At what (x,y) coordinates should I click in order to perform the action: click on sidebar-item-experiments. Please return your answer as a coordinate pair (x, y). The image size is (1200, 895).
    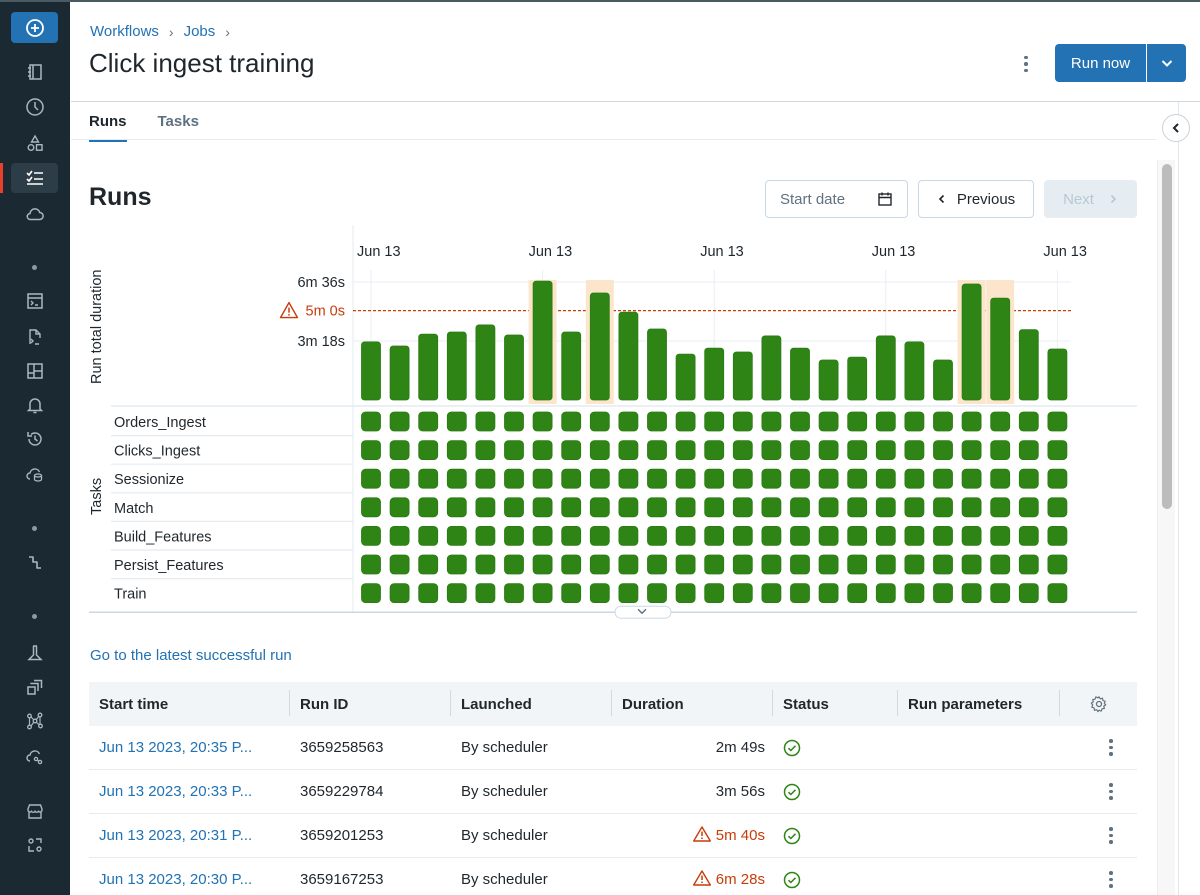
    Looking at the image, I should click on (34, 653).